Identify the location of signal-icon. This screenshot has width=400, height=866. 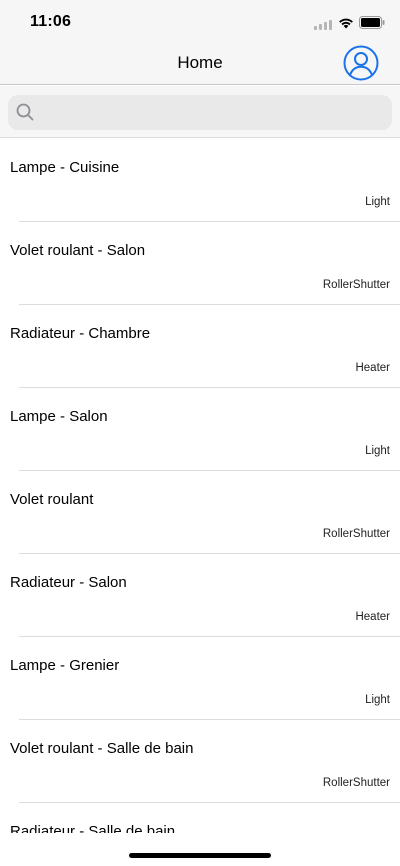
(323, 25).